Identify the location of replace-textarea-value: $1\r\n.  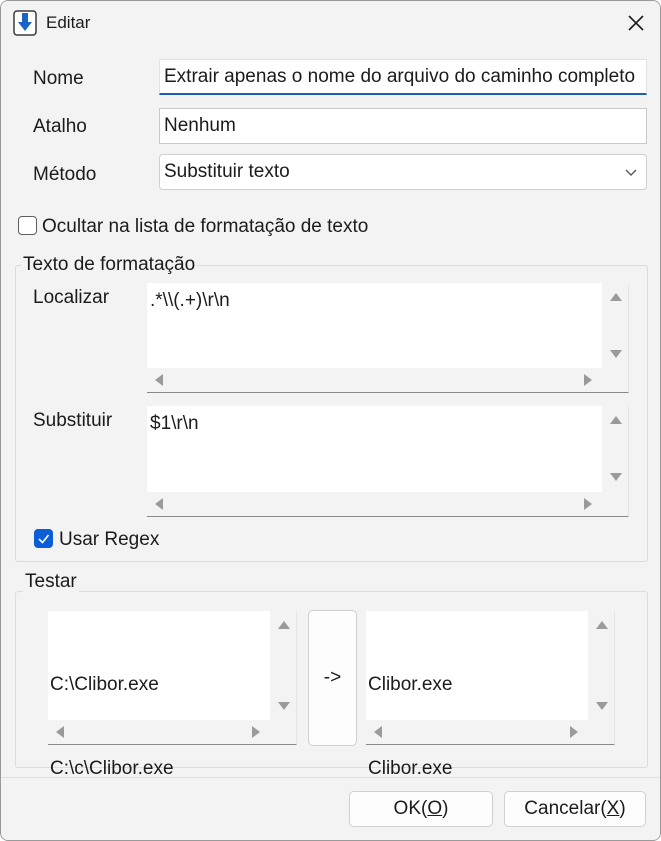
(174, 423).